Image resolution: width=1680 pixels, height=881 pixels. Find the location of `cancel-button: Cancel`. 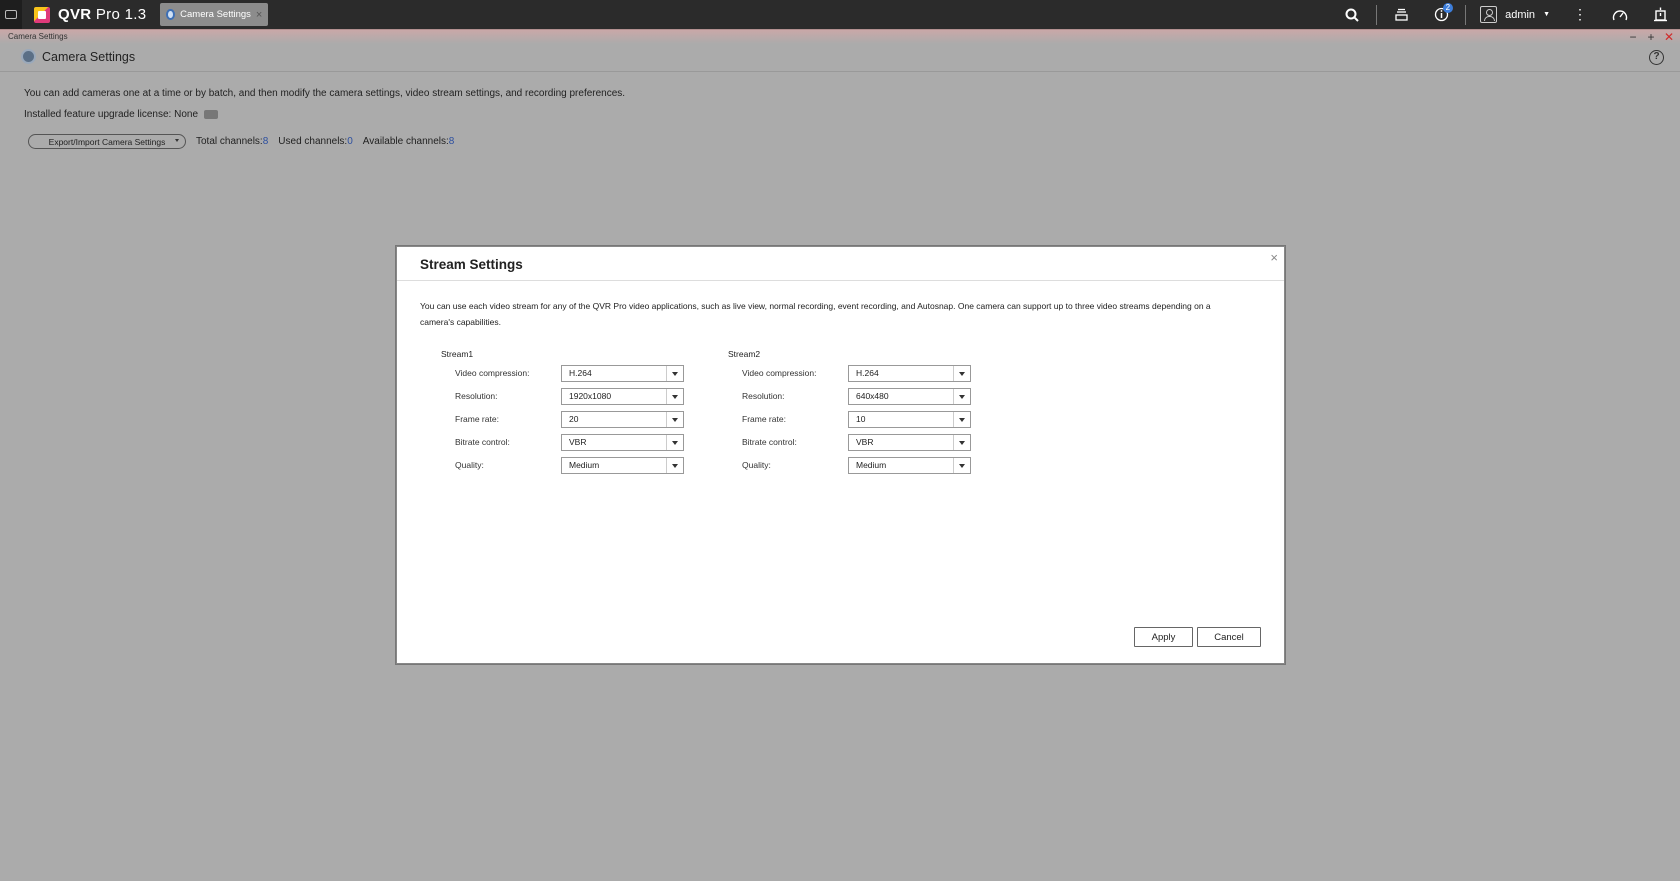

cancel-button: Cancel is located at coordinates (1229, 637).